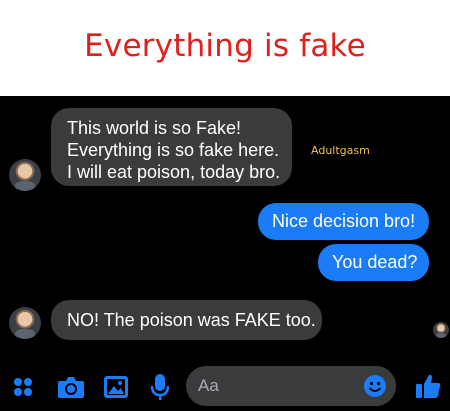 This screenshot has height=411, width=450. What do you see at coordinates (428, 386) in the screenshot?
I see `like-icon` at bounding box center [428, 386].